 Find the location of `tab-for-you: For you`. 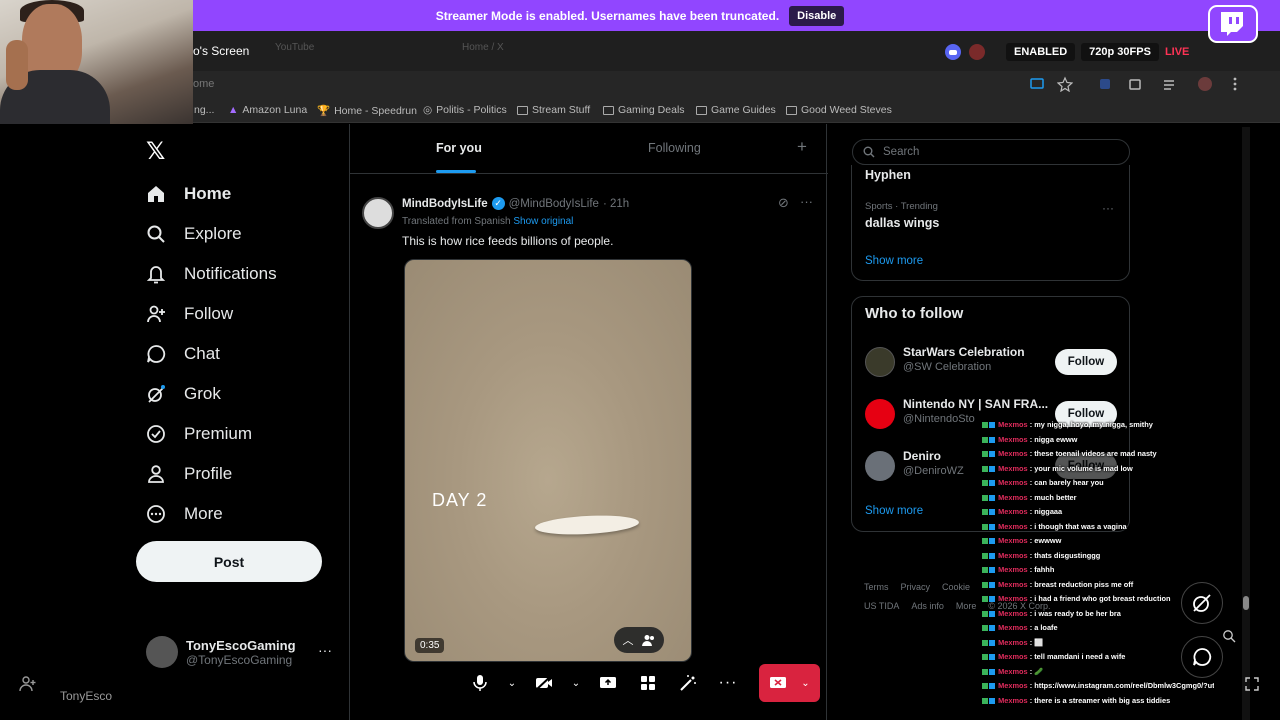

tab-for-you: For you is located at coordinates (459, 148).